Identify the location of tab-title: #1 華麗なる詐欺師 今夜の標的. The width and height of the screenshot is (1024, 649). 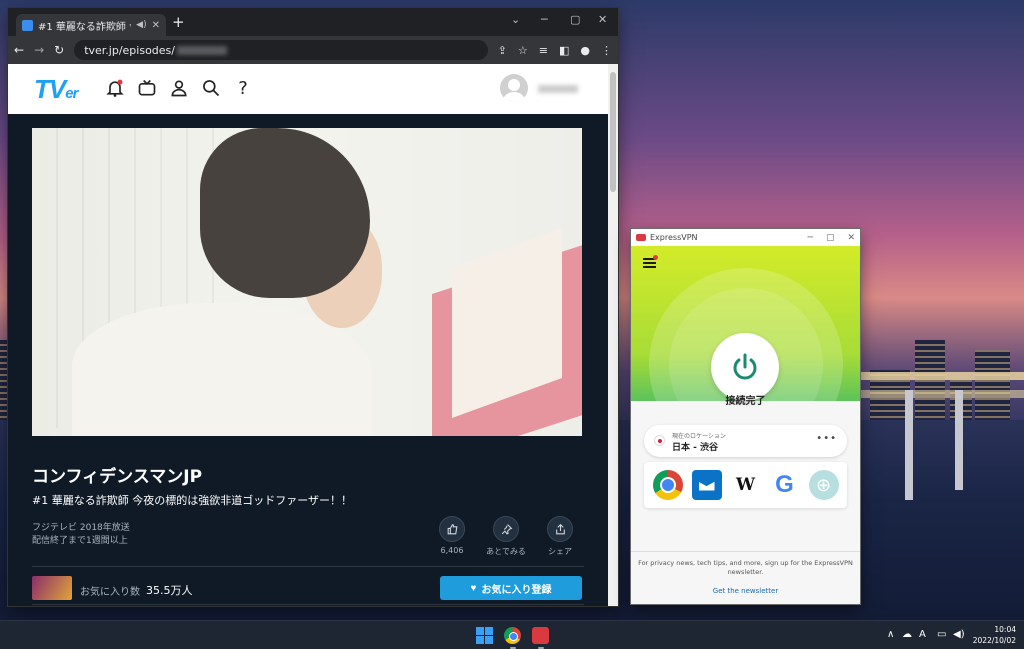
(84, 27).